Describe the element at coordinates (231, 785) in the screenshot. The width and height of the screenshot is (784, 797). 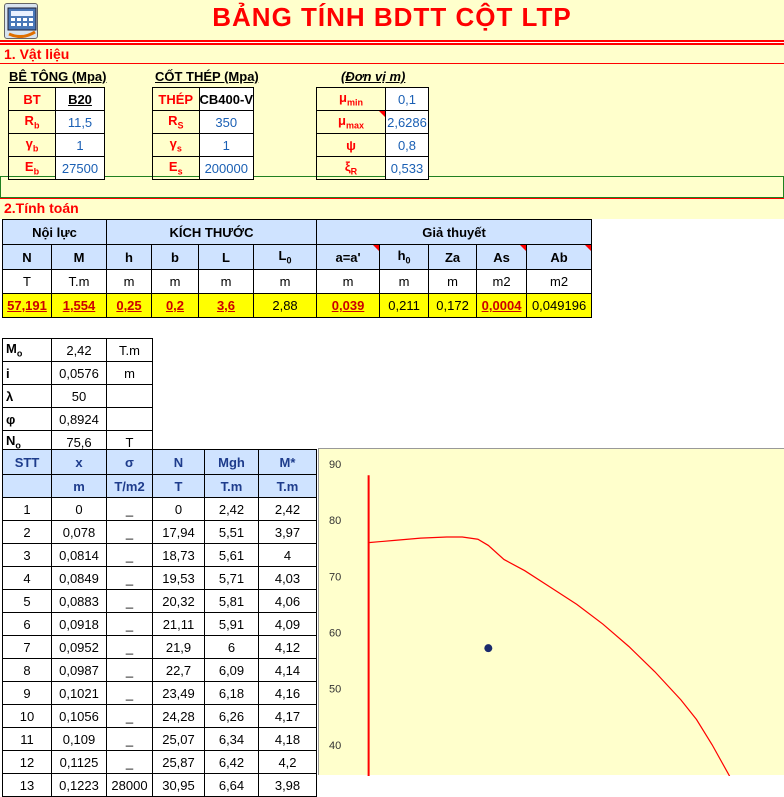
I see `table-cell: 6,64` at that location.